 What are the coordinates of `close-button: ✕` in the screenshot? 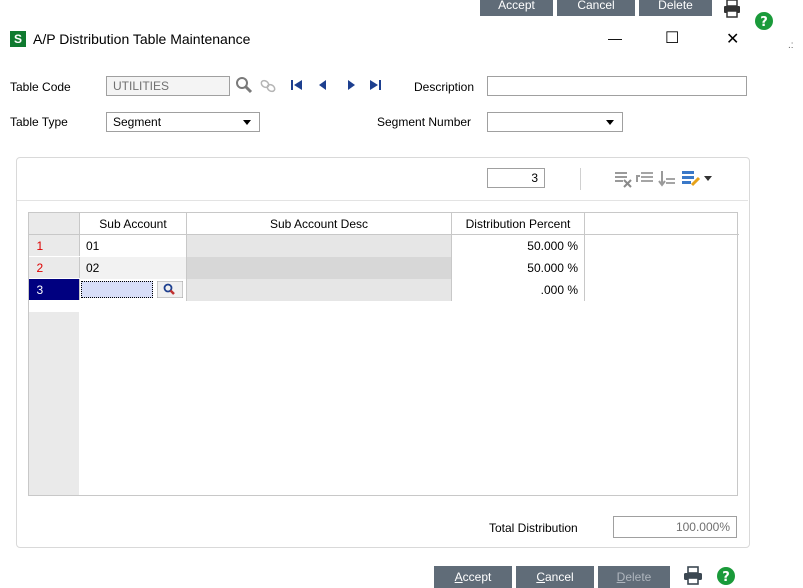 It's located at (732, 39).